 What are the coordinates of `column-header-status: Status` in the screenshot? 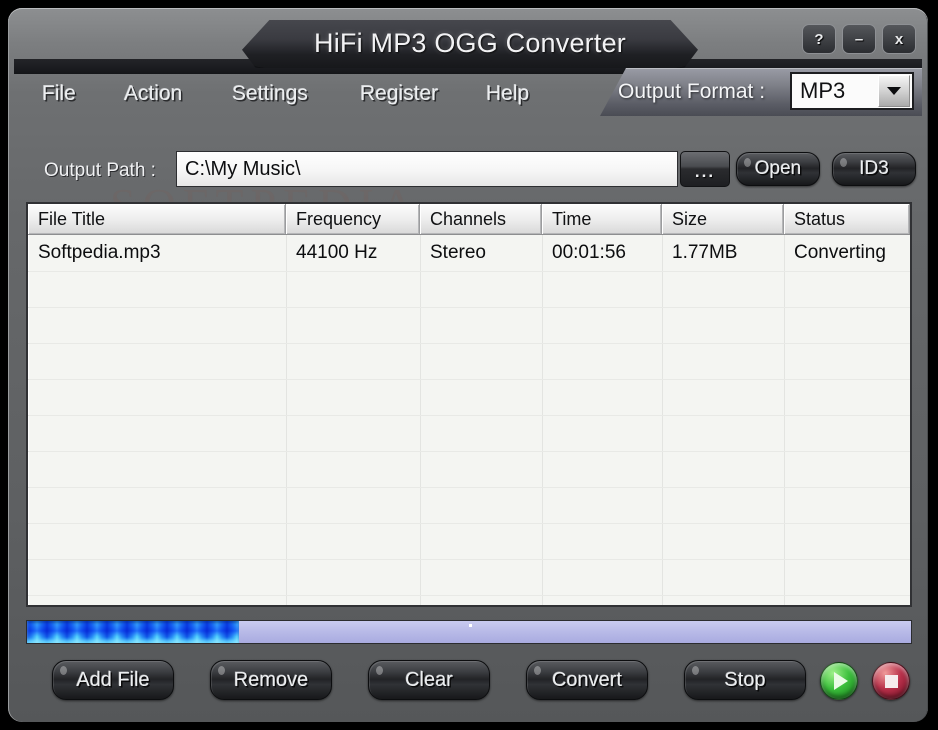 It's located at (847, 219).